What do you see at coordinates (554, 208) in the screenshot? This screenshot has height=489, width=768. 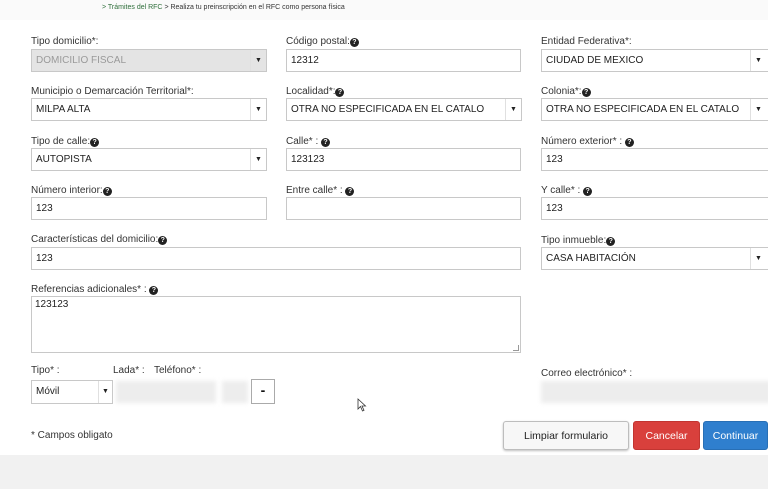 I see `y-calle-value: 123` at bounding box center [554, 208].